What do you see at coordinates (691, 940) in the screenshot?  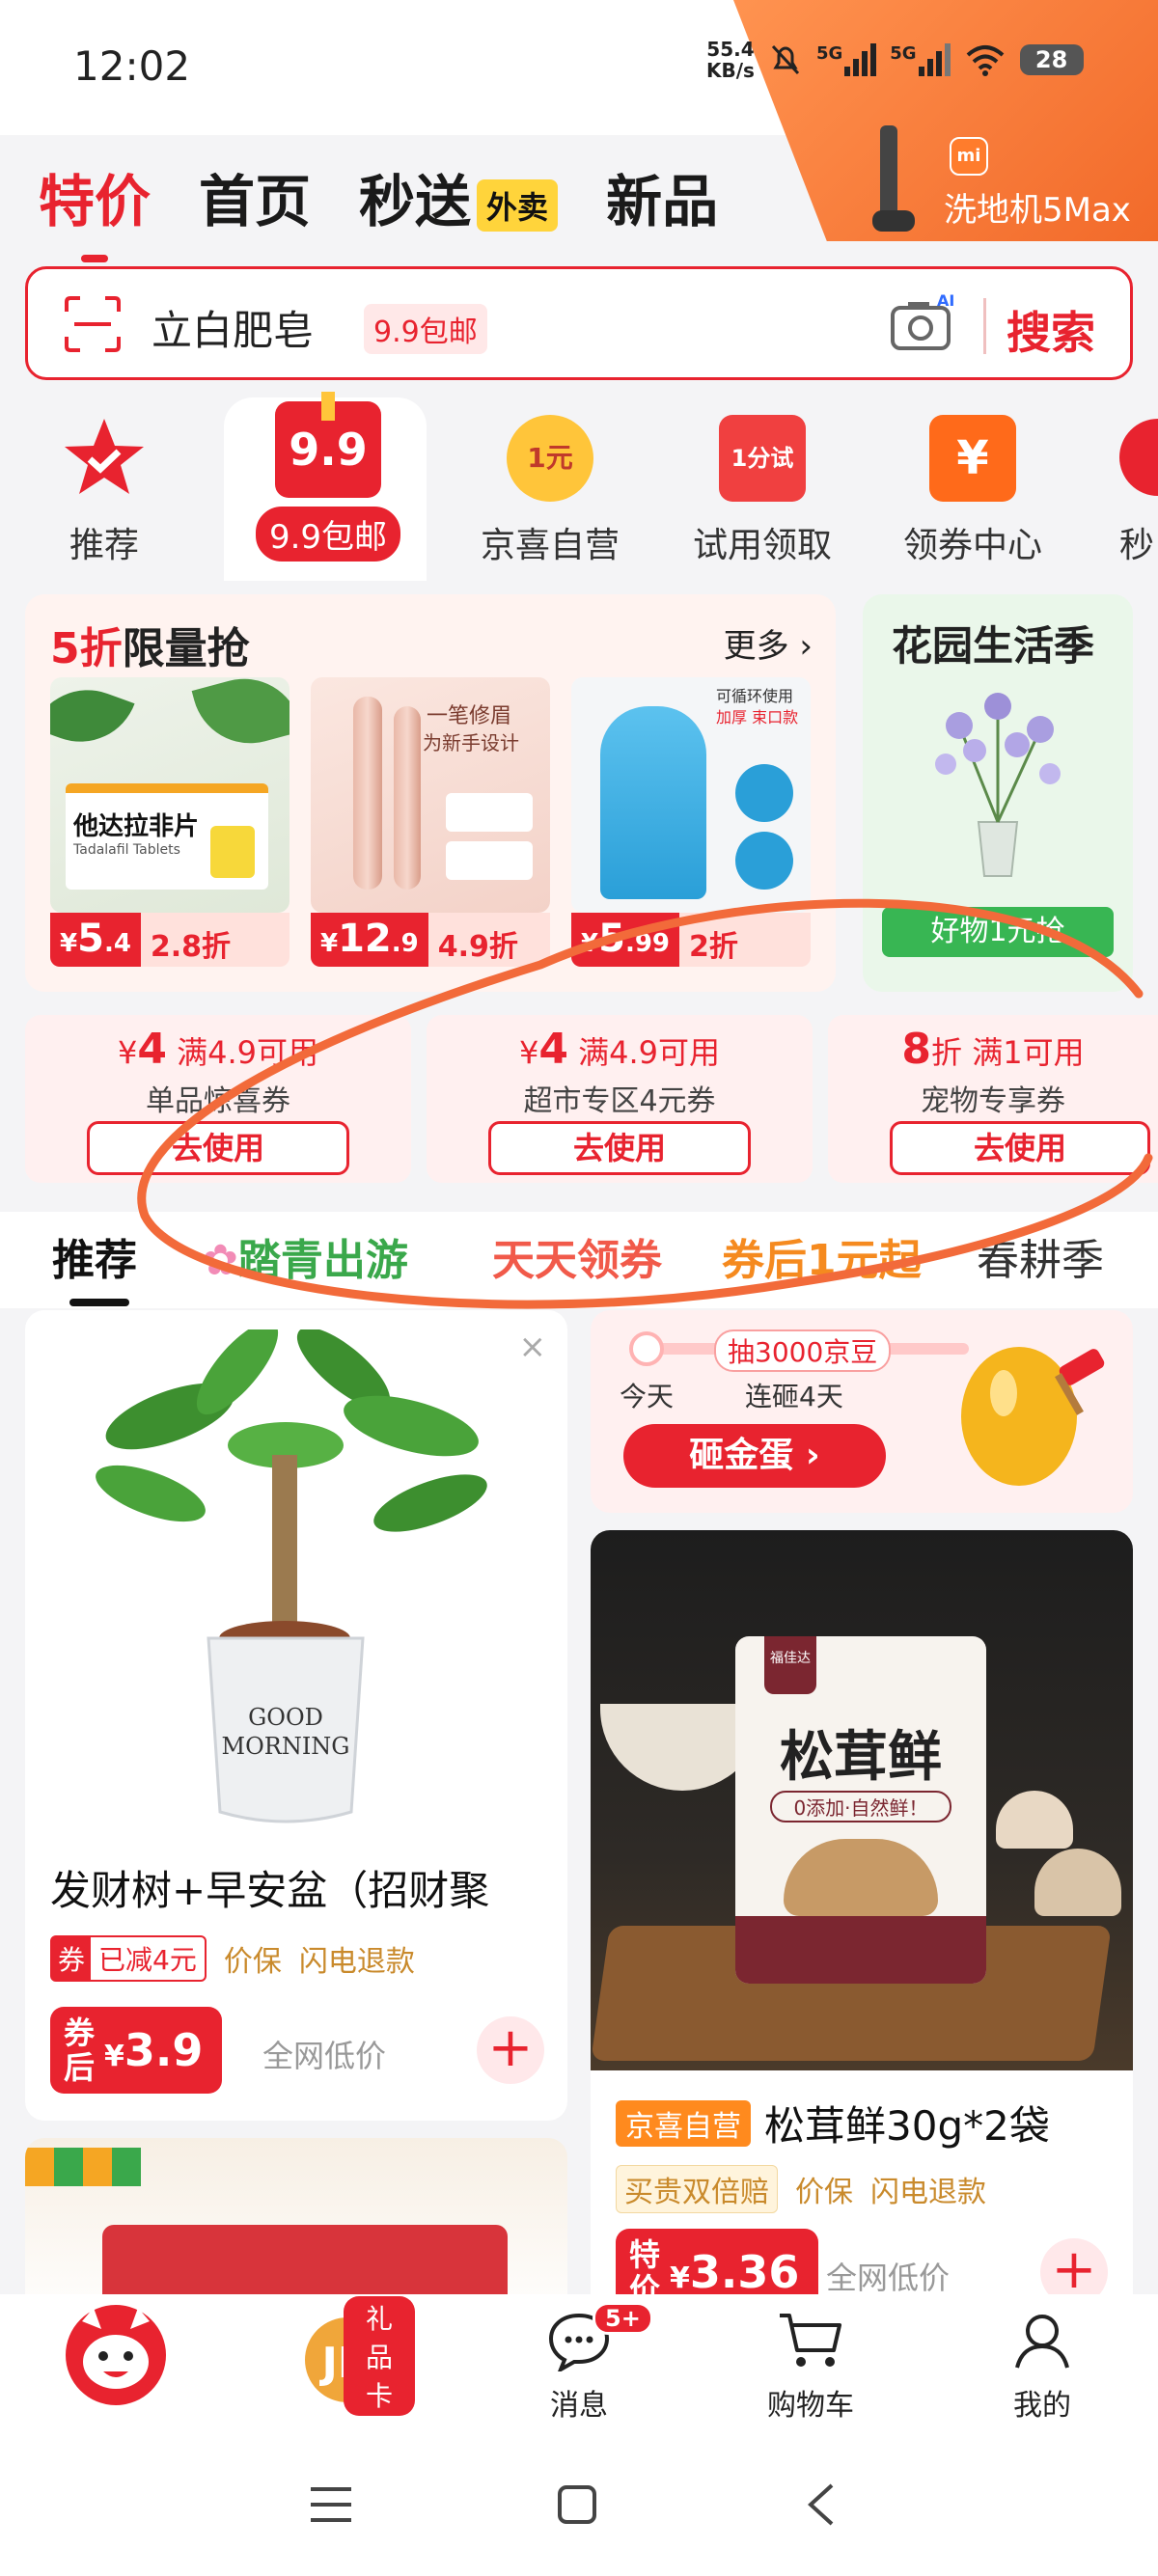 I see `flash-price-bar: ¥5.99 2折` at bounding box center [691, 940].